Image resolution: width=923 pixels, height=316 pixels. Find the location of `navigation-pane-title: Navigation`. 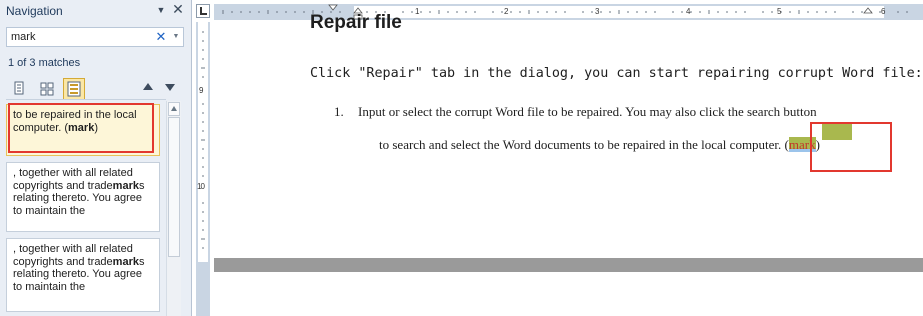

navigation-pane-title: Navigation is located at coordinates (34, 11).